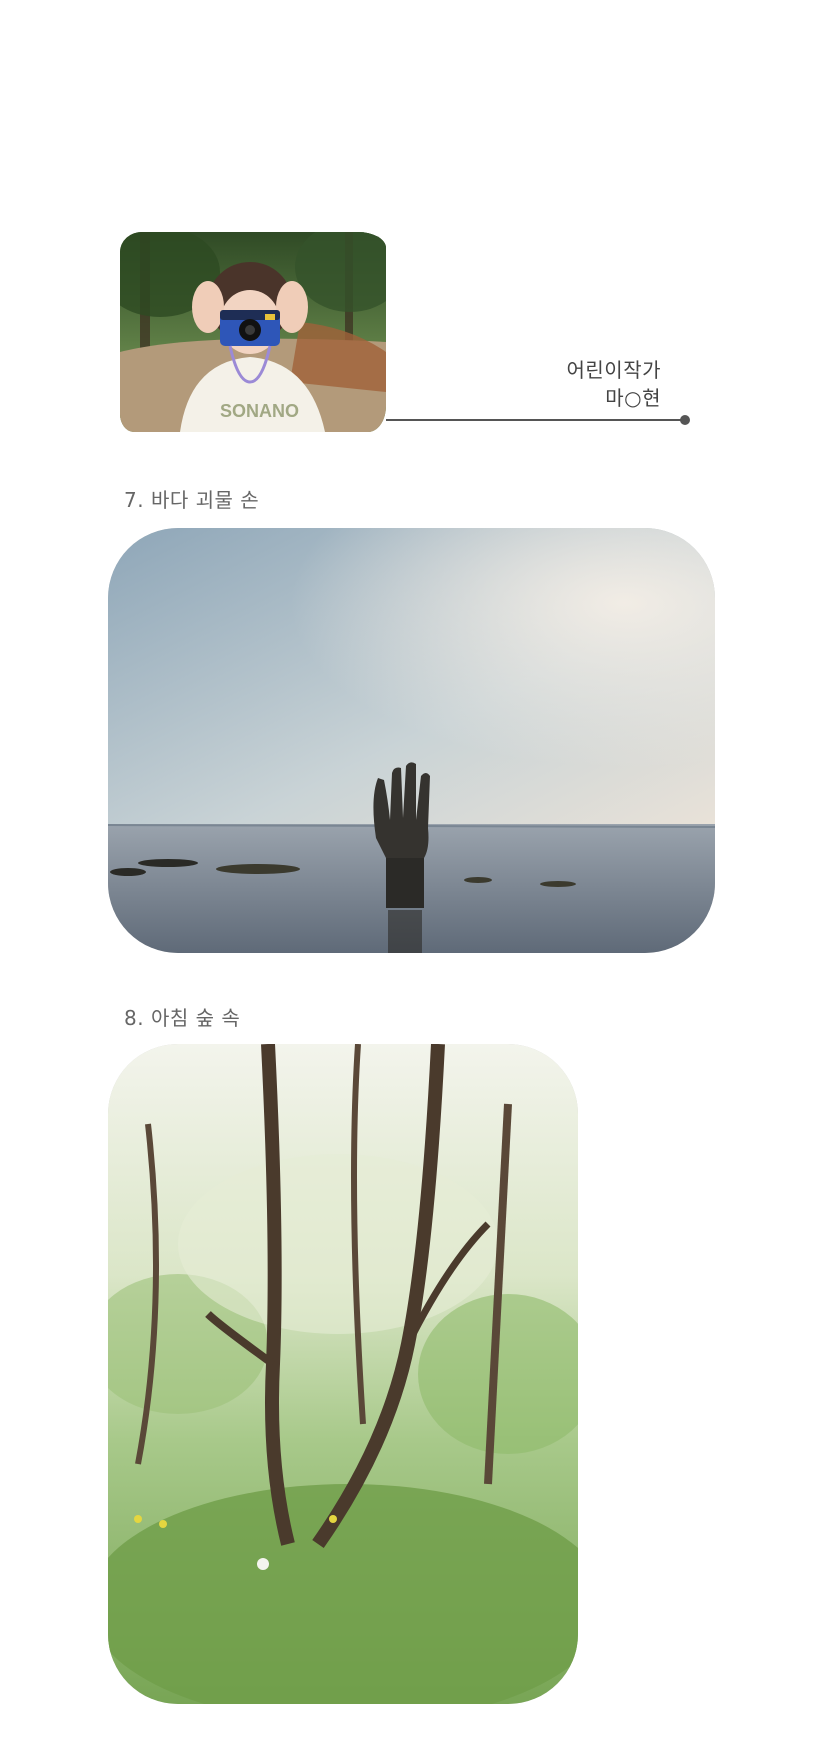  I want to click on connector-dot, so click(685, 420).